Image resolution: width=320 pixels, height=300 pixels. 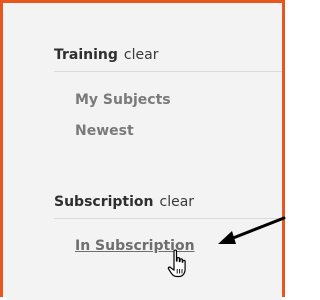 What do you see at coordinates (141, 55) in the screenshot?
I see `training-clear-link: clear` at bounding box center [141, 55].